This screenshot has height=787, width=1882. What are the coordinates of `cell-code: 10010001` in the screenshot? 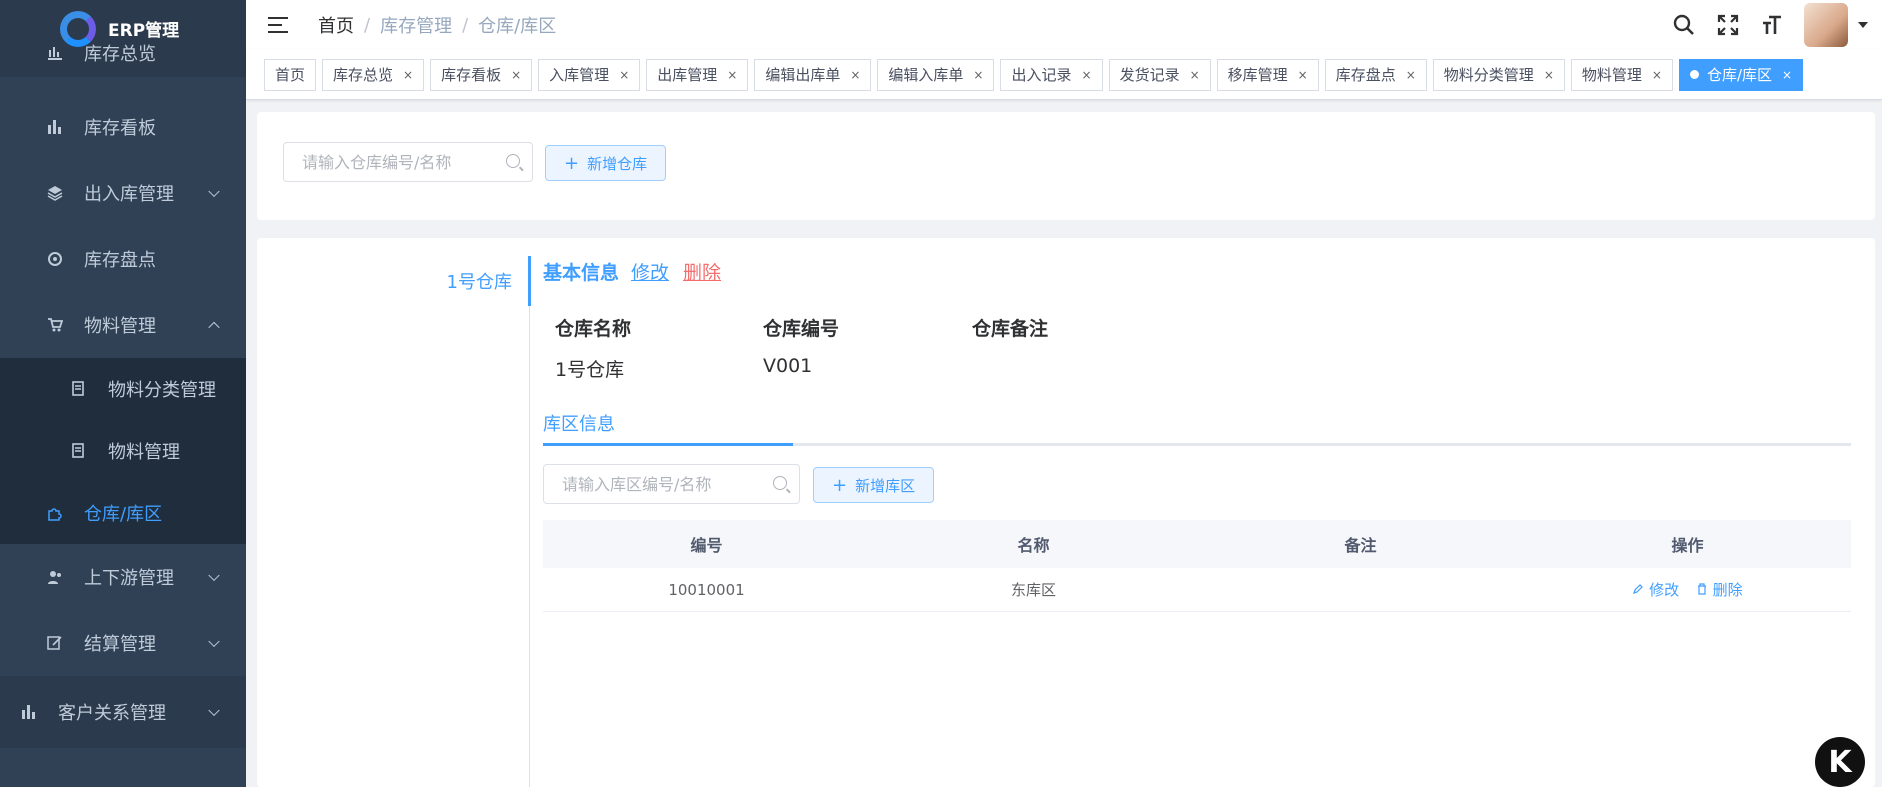 It's located at (706, 589).